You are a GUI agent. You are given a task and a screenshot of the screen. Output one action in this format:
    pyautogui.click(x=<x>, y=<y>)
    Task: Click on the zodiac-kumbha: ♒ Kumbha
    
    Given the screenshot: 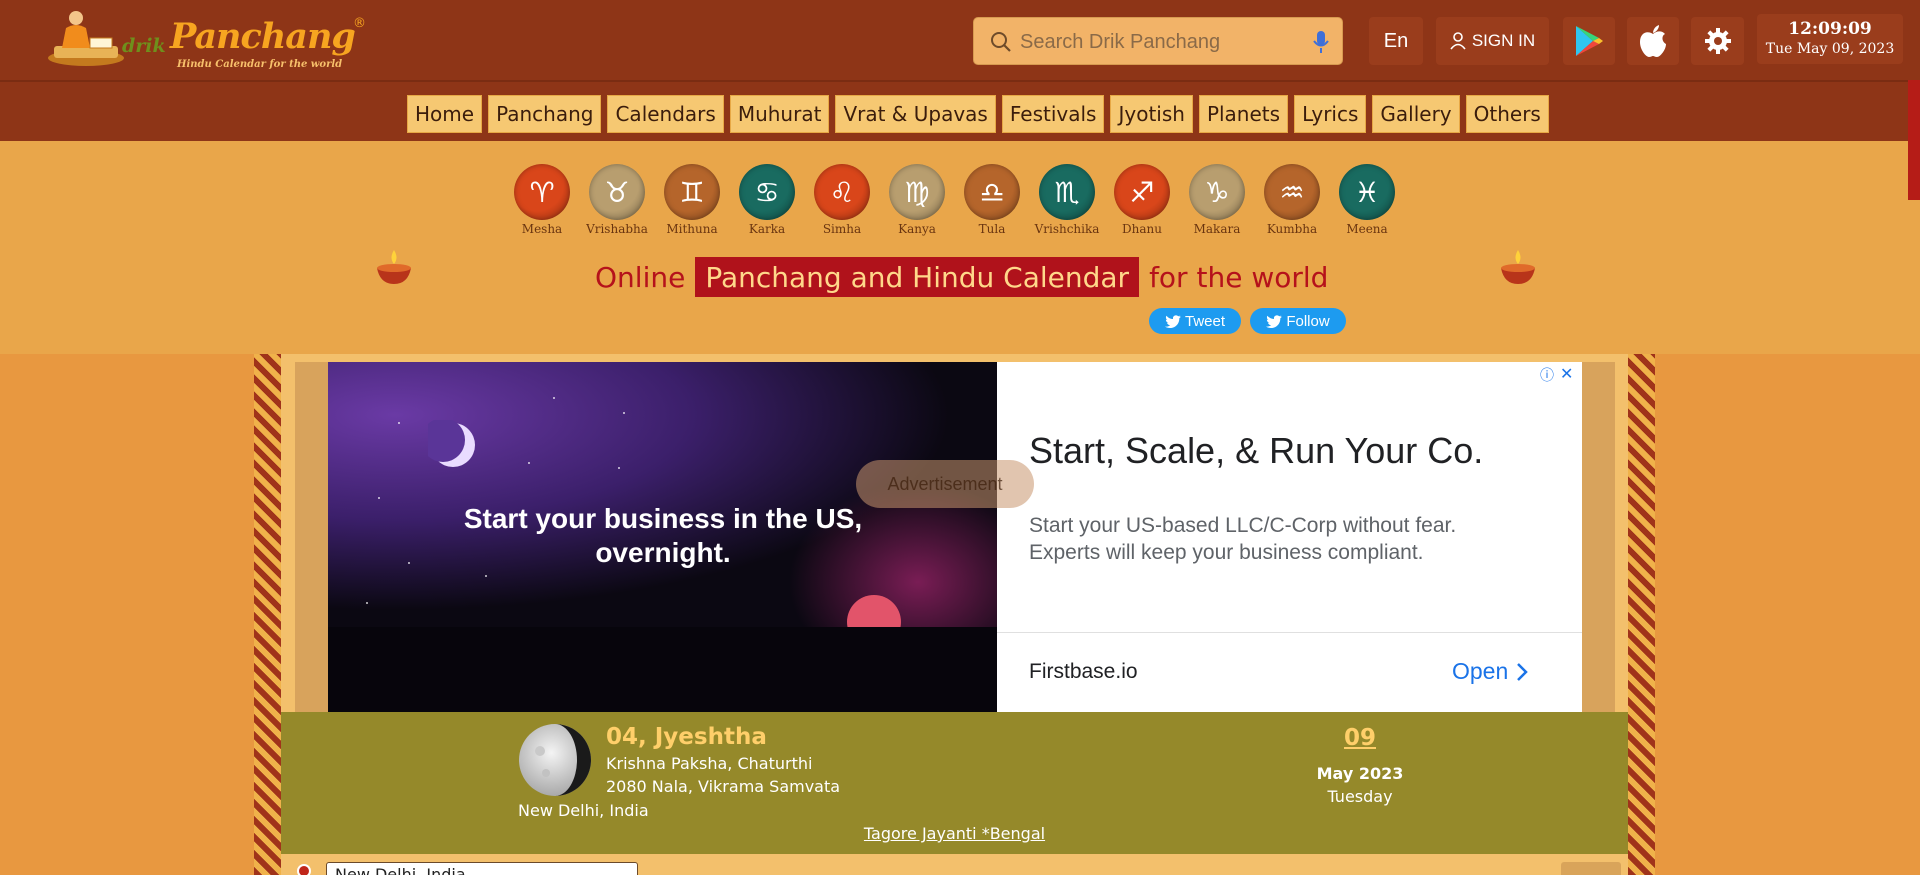 What is the action you would take?
    pyautogui.click(x=1292, y=200)
    